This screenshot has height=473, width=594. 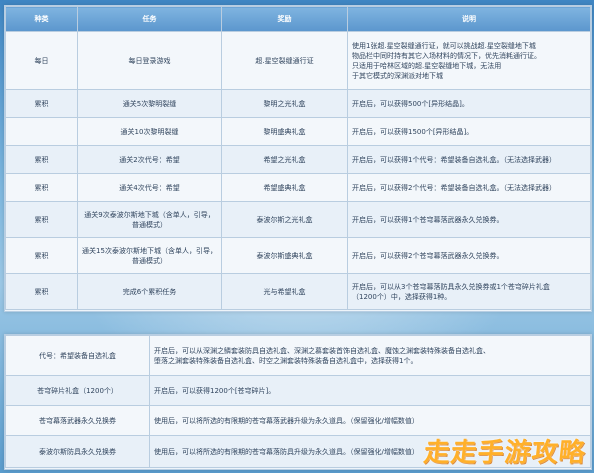 I want to click on header-task: 任务, so click(x=149, y=19).